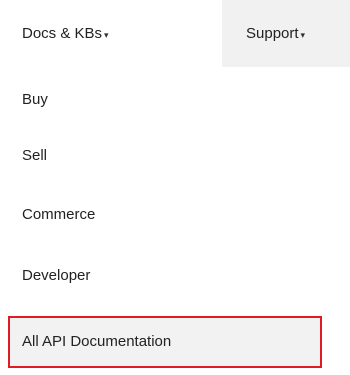 The width and height of the screenshot is (350, 375). I want to click on nav-tab-docs-kbs: Docs & KBs ▾, so click(65, 33).